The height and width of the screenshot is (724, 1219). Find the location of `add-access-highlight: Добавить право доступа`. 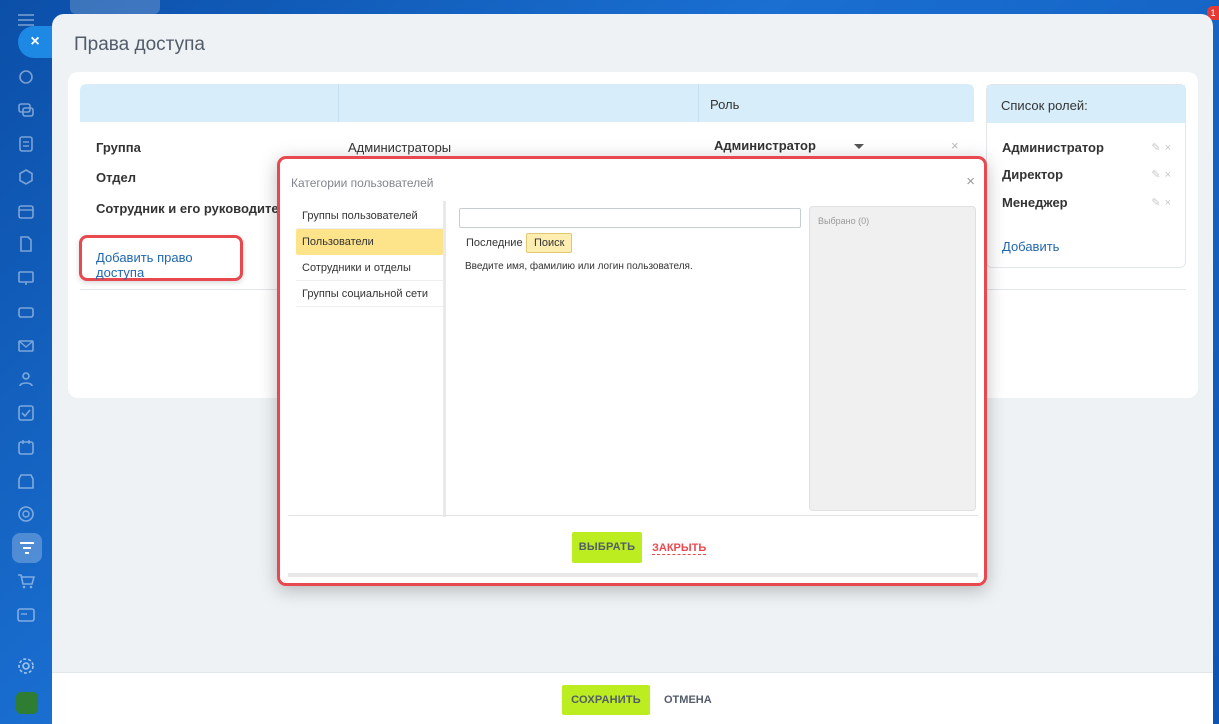

add-access-highlight: Добавить право доступа is located at coordinates (161, 258).